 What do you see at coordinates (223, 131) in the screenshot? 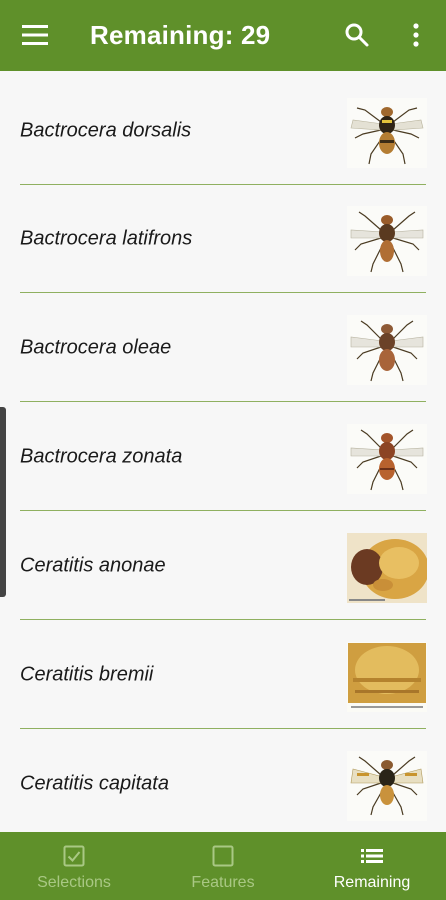
I see `species-row-bactrocera-dorsalis: Bactrocera dorsalis` at bounding box center [223, 131].